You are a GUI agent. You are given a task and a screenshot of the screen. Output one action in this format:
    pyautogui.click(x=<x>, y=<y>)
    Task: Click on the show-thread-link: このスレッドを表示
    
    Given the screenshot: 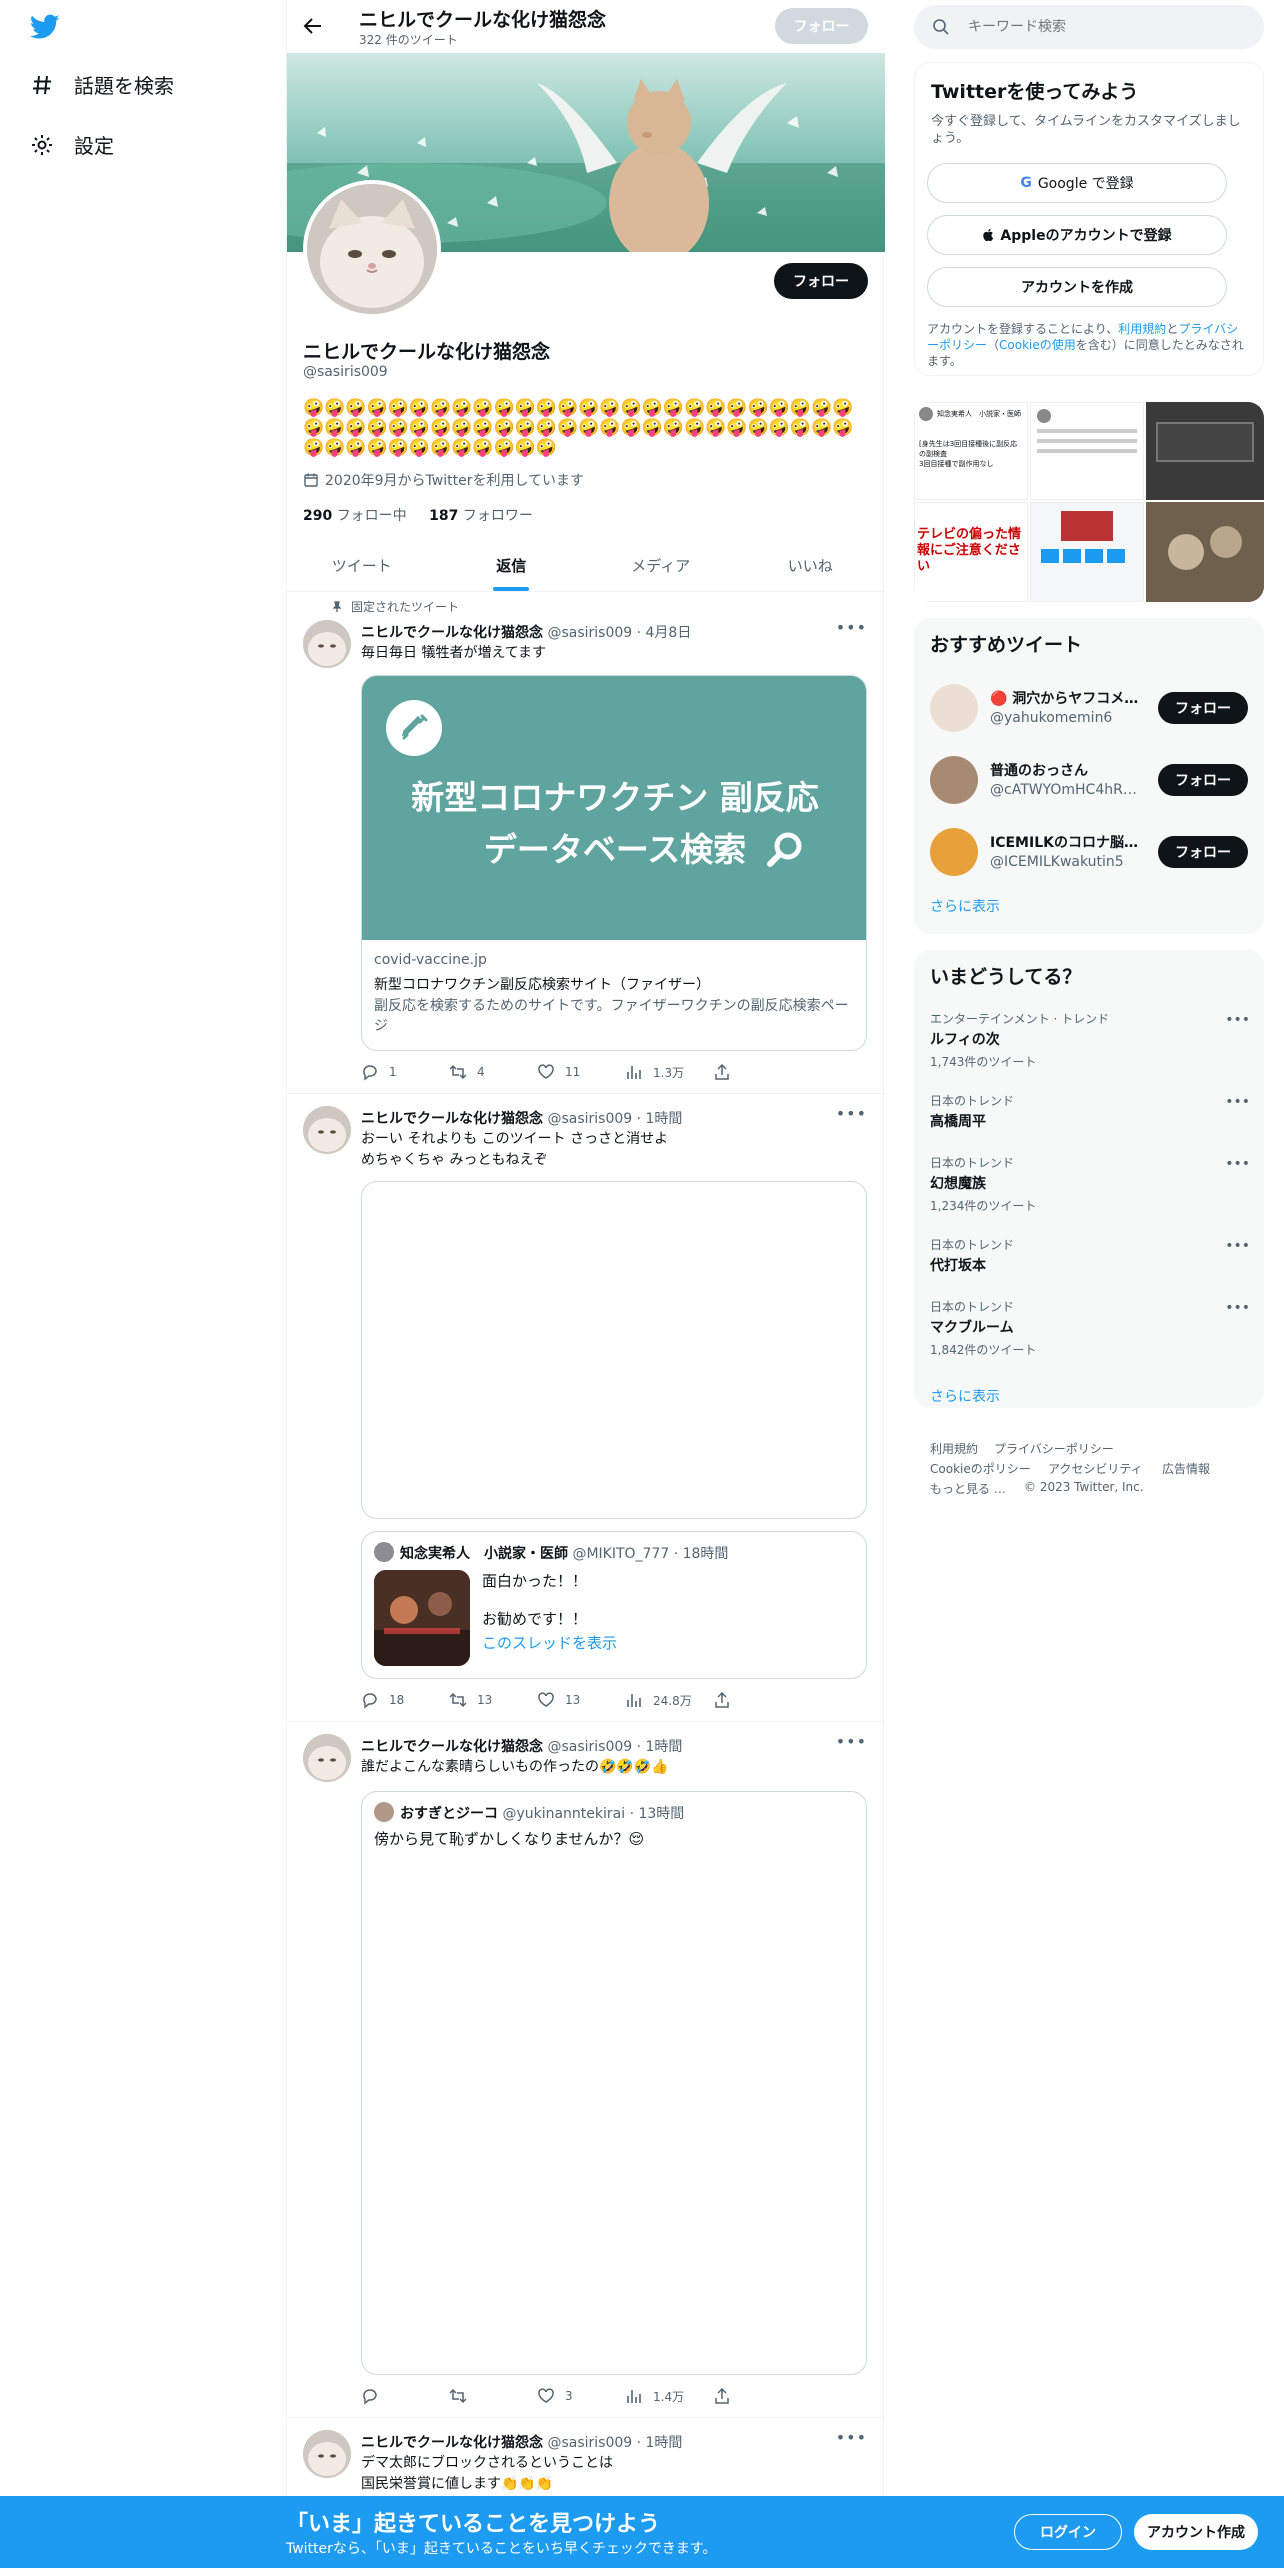 What is the action you would take?
    pyautogui.click(x=549, y=1642)
    